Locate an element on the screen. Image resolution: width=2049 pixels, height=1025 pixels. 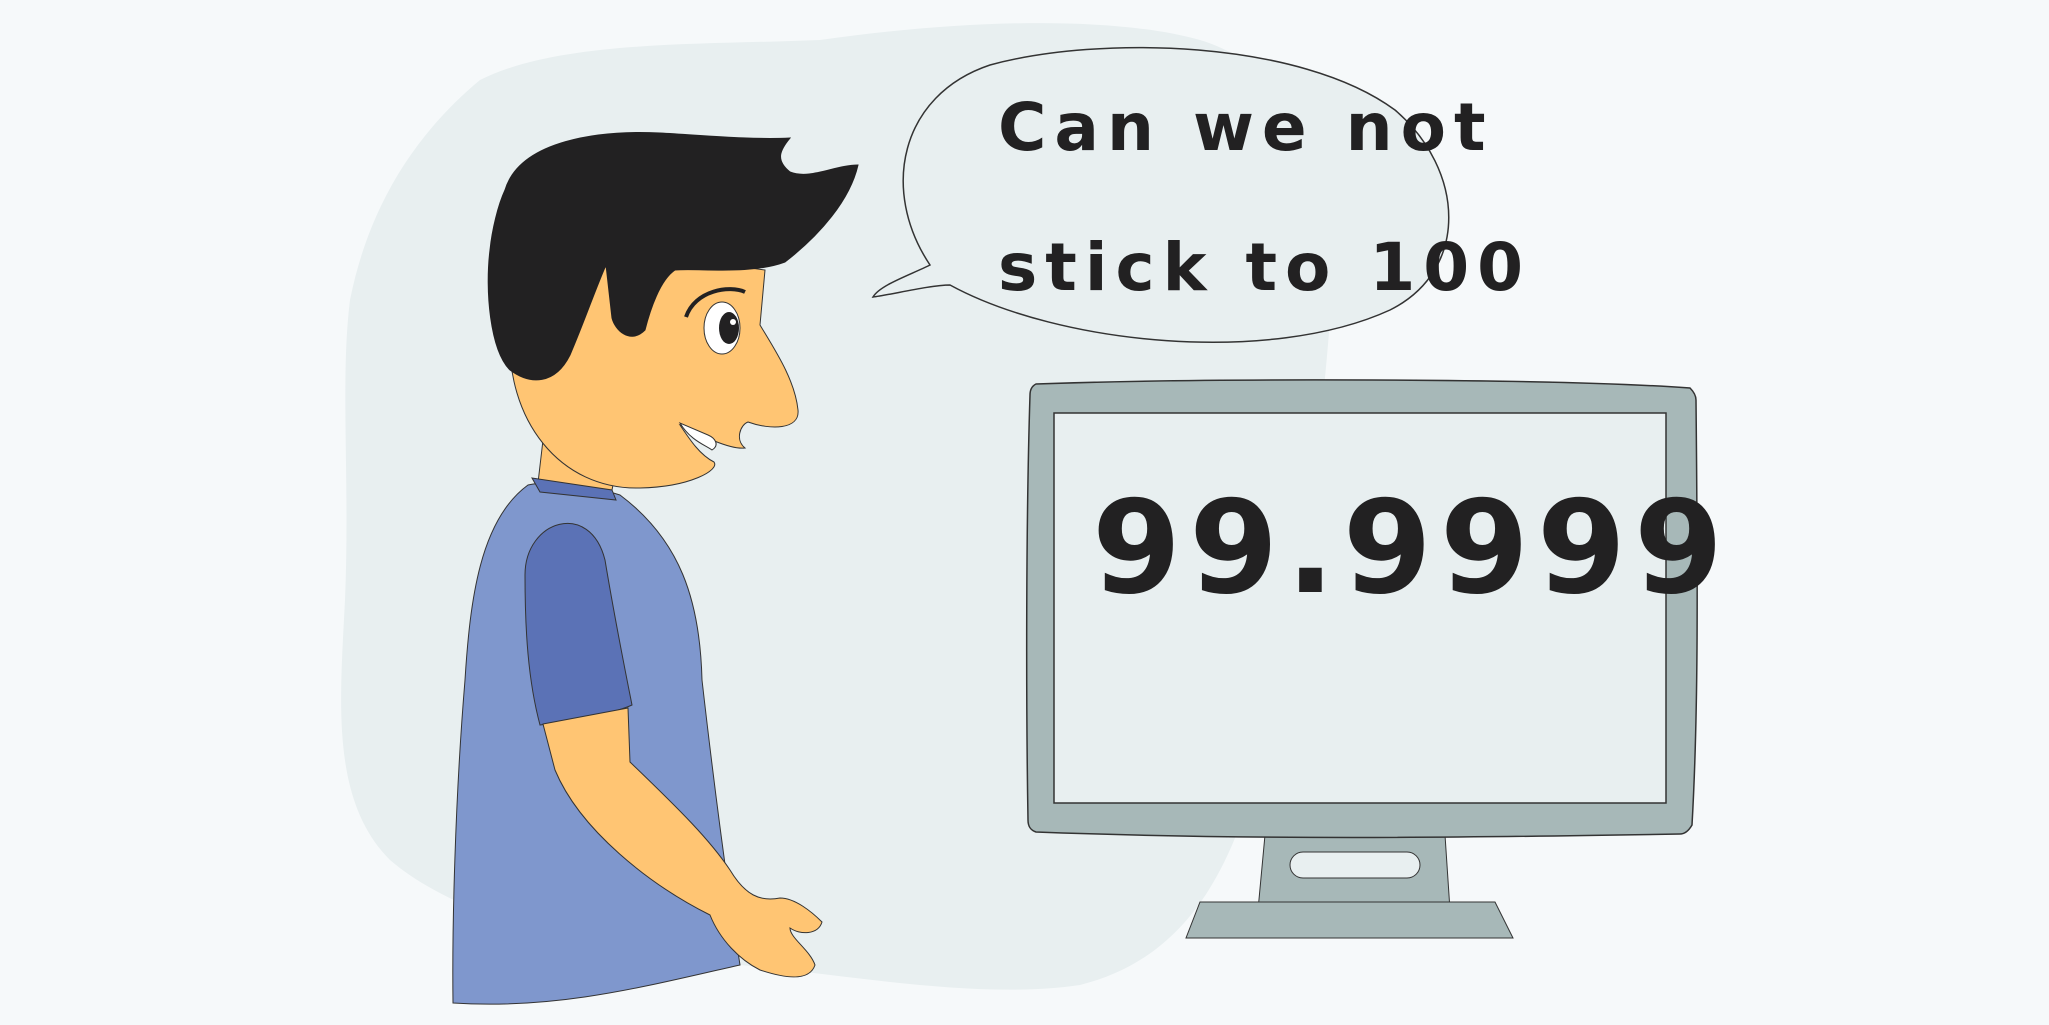
person-pupil is located at coordinates (729, 328).